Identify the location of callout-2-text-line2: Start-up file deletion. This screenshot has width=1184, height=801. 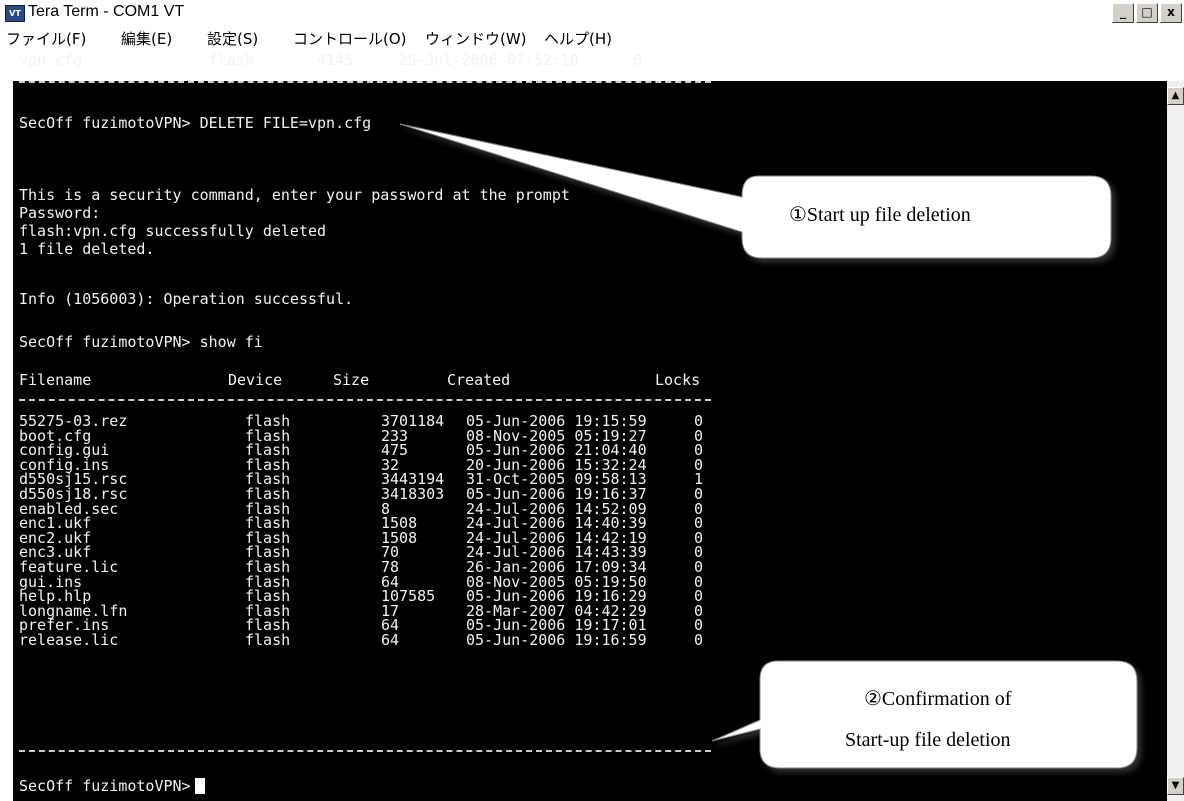
(928, 740).